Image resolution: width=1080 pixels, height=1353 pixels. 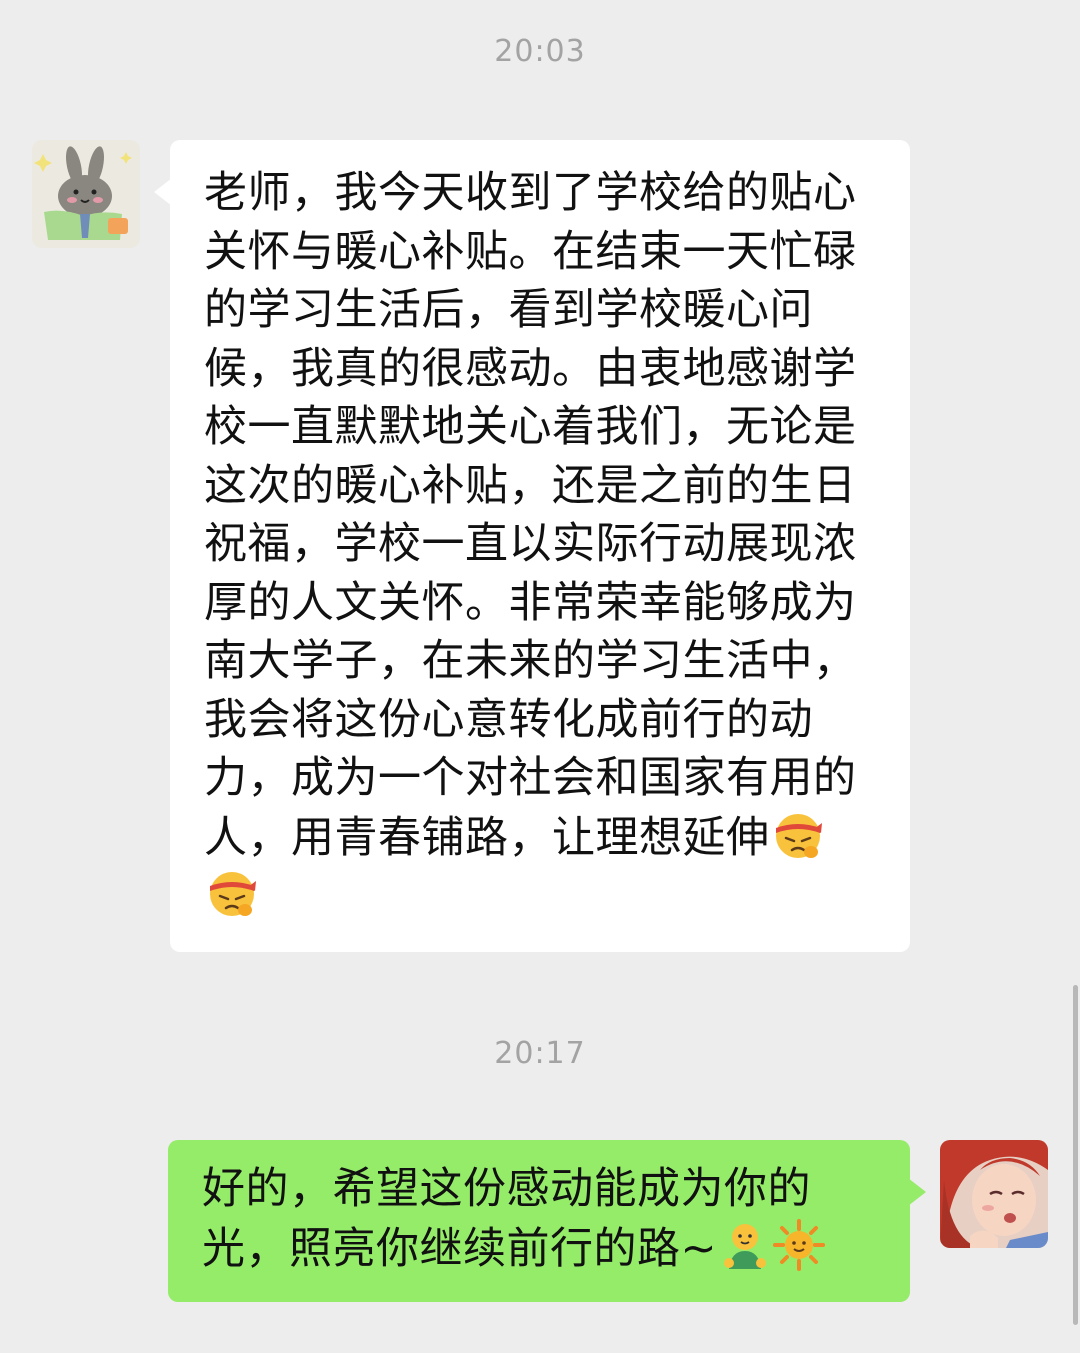 What do you see at coordinates (530, 602) in the screenshot?
I see `message-line: 厚的人文关怀。非常荣幸能够成为` at bounding box center [530, 602].